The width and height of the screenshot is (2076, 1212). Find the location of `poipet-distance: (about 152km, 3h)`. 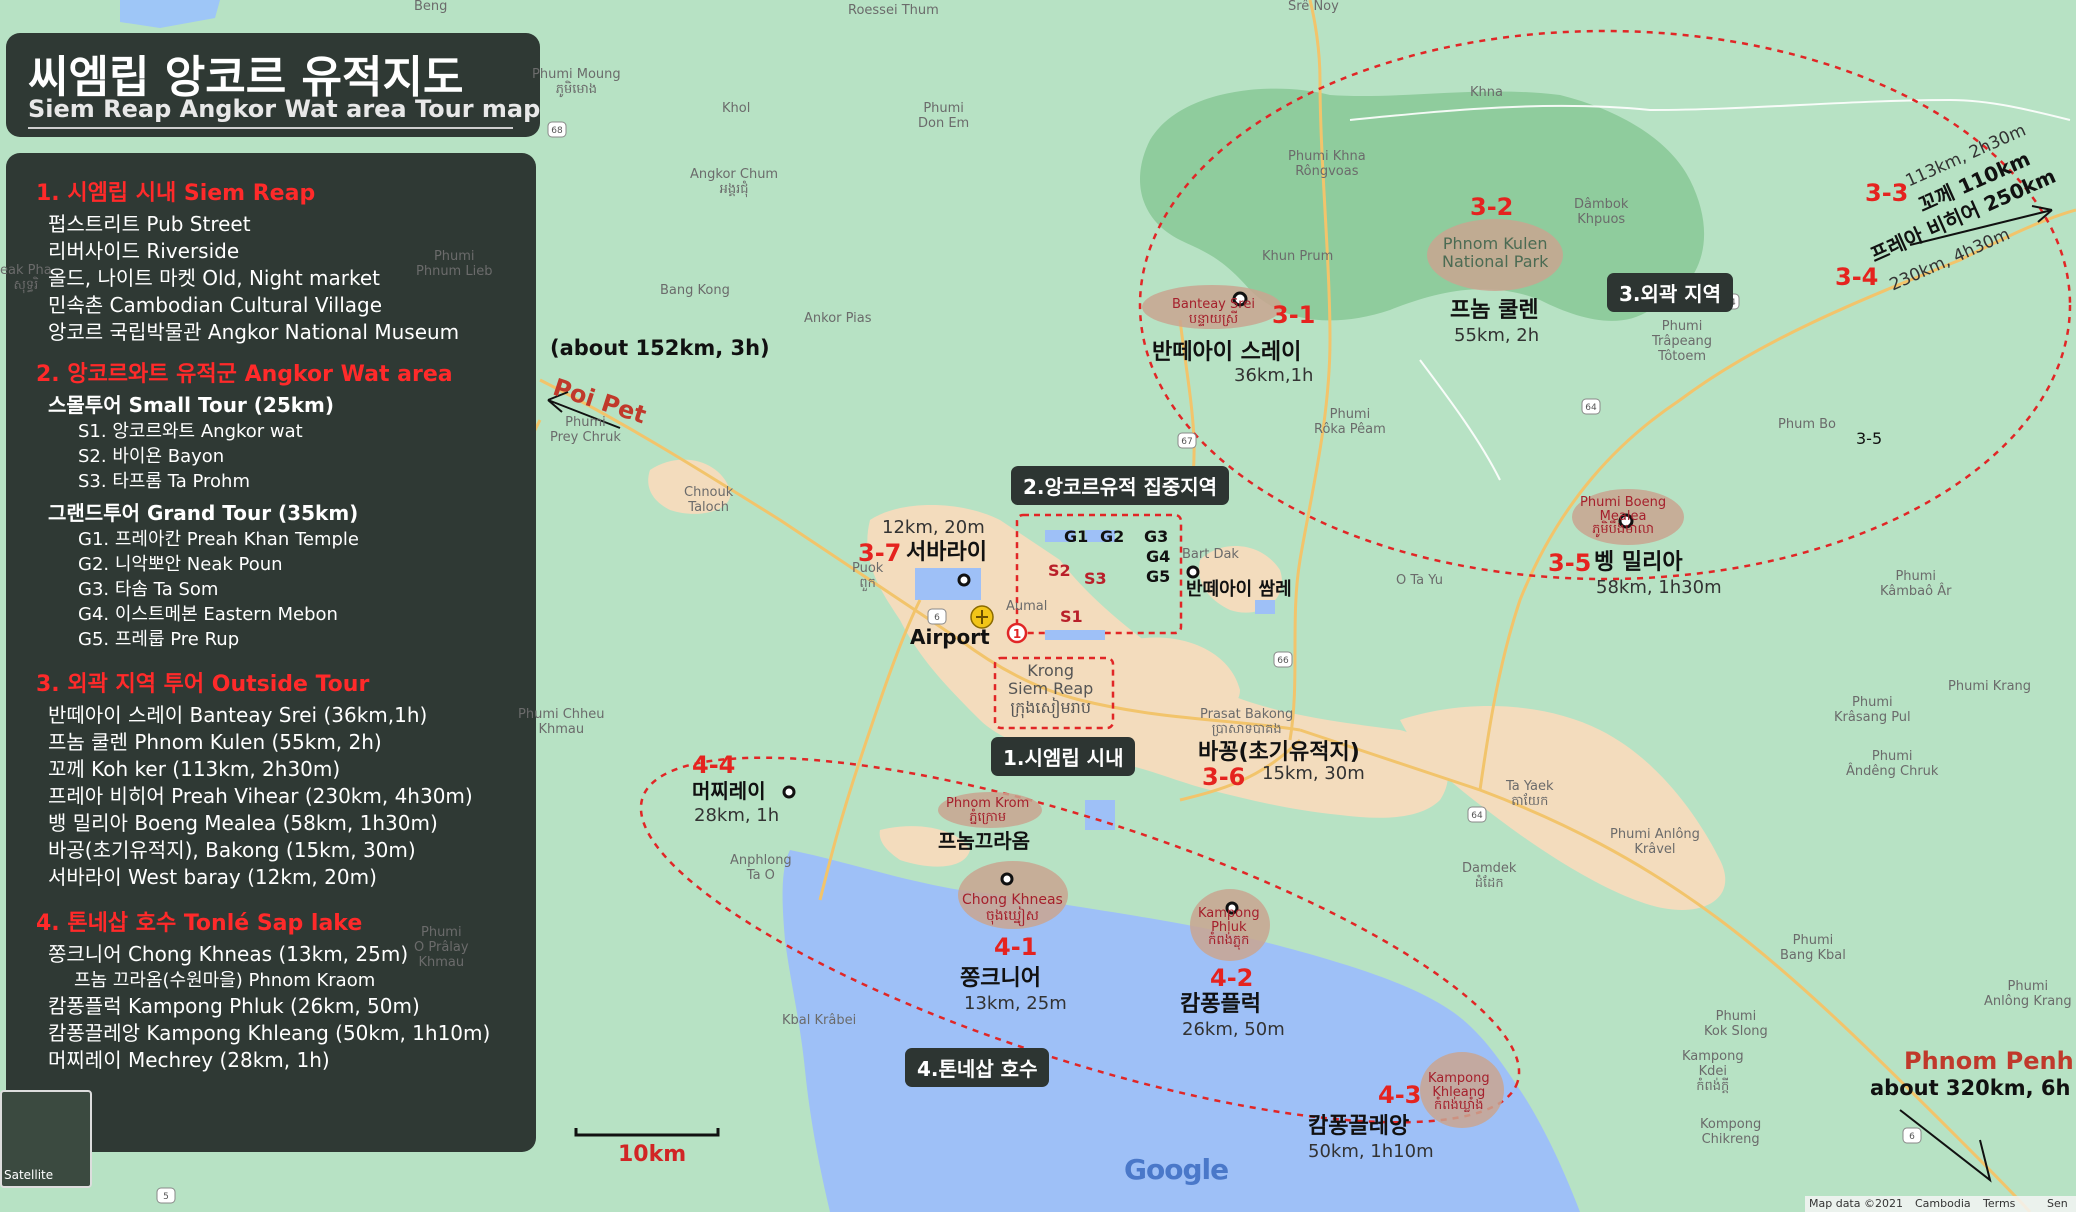

poipet-distance: (about 152km, 3h) is located at coordinates (660, 348).